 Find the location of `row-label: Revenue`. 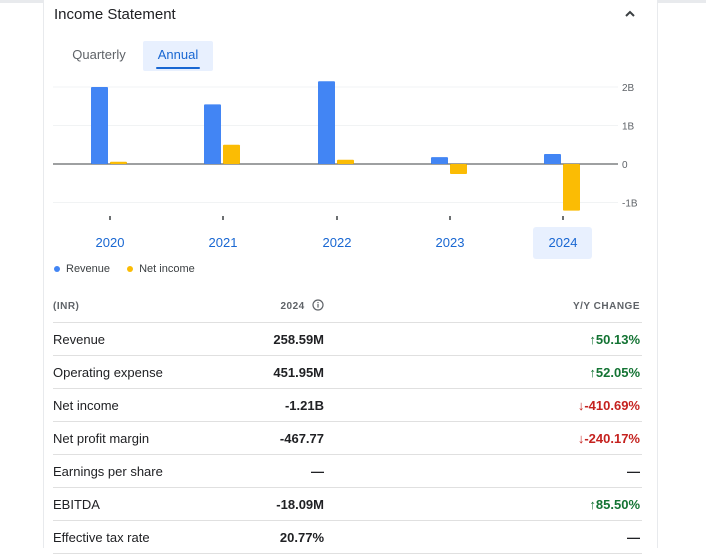

row-label: Revenue is located at coordinates (123, 339).